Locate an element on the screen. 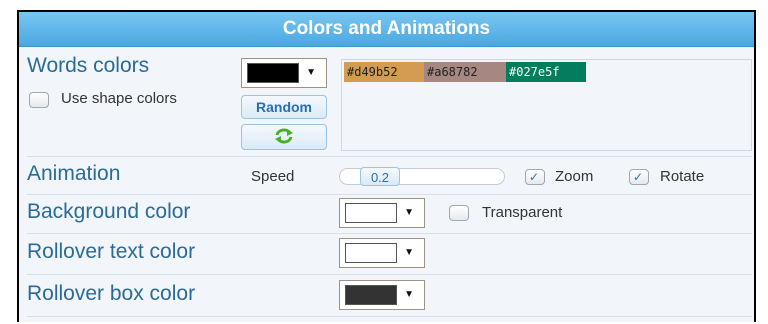 The width and height of the screenshot is (768, 324). animation-label: Animation is located at coordinates (74, 173).